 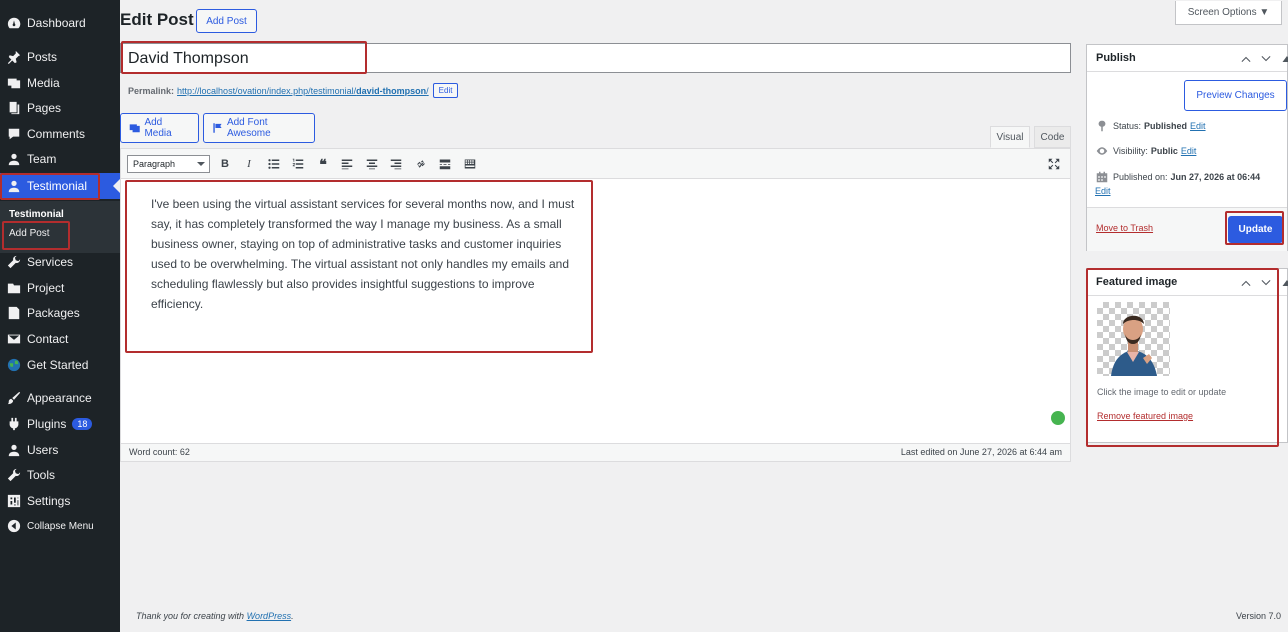 I want to click on sidebar-item-project: Project, so click(x=60, y=288).